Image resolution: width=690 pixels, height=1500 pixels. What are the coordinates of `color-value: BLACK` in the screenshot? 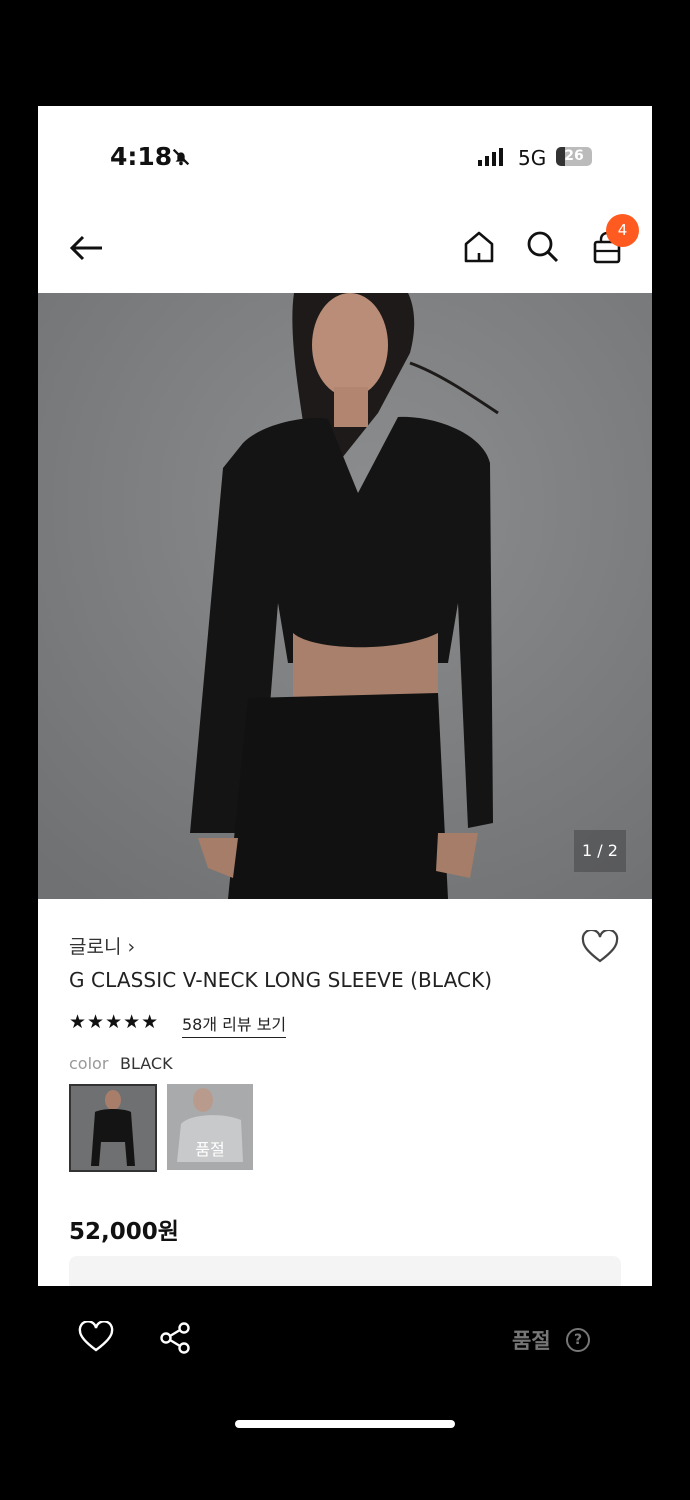 It's located at (146, 1063).